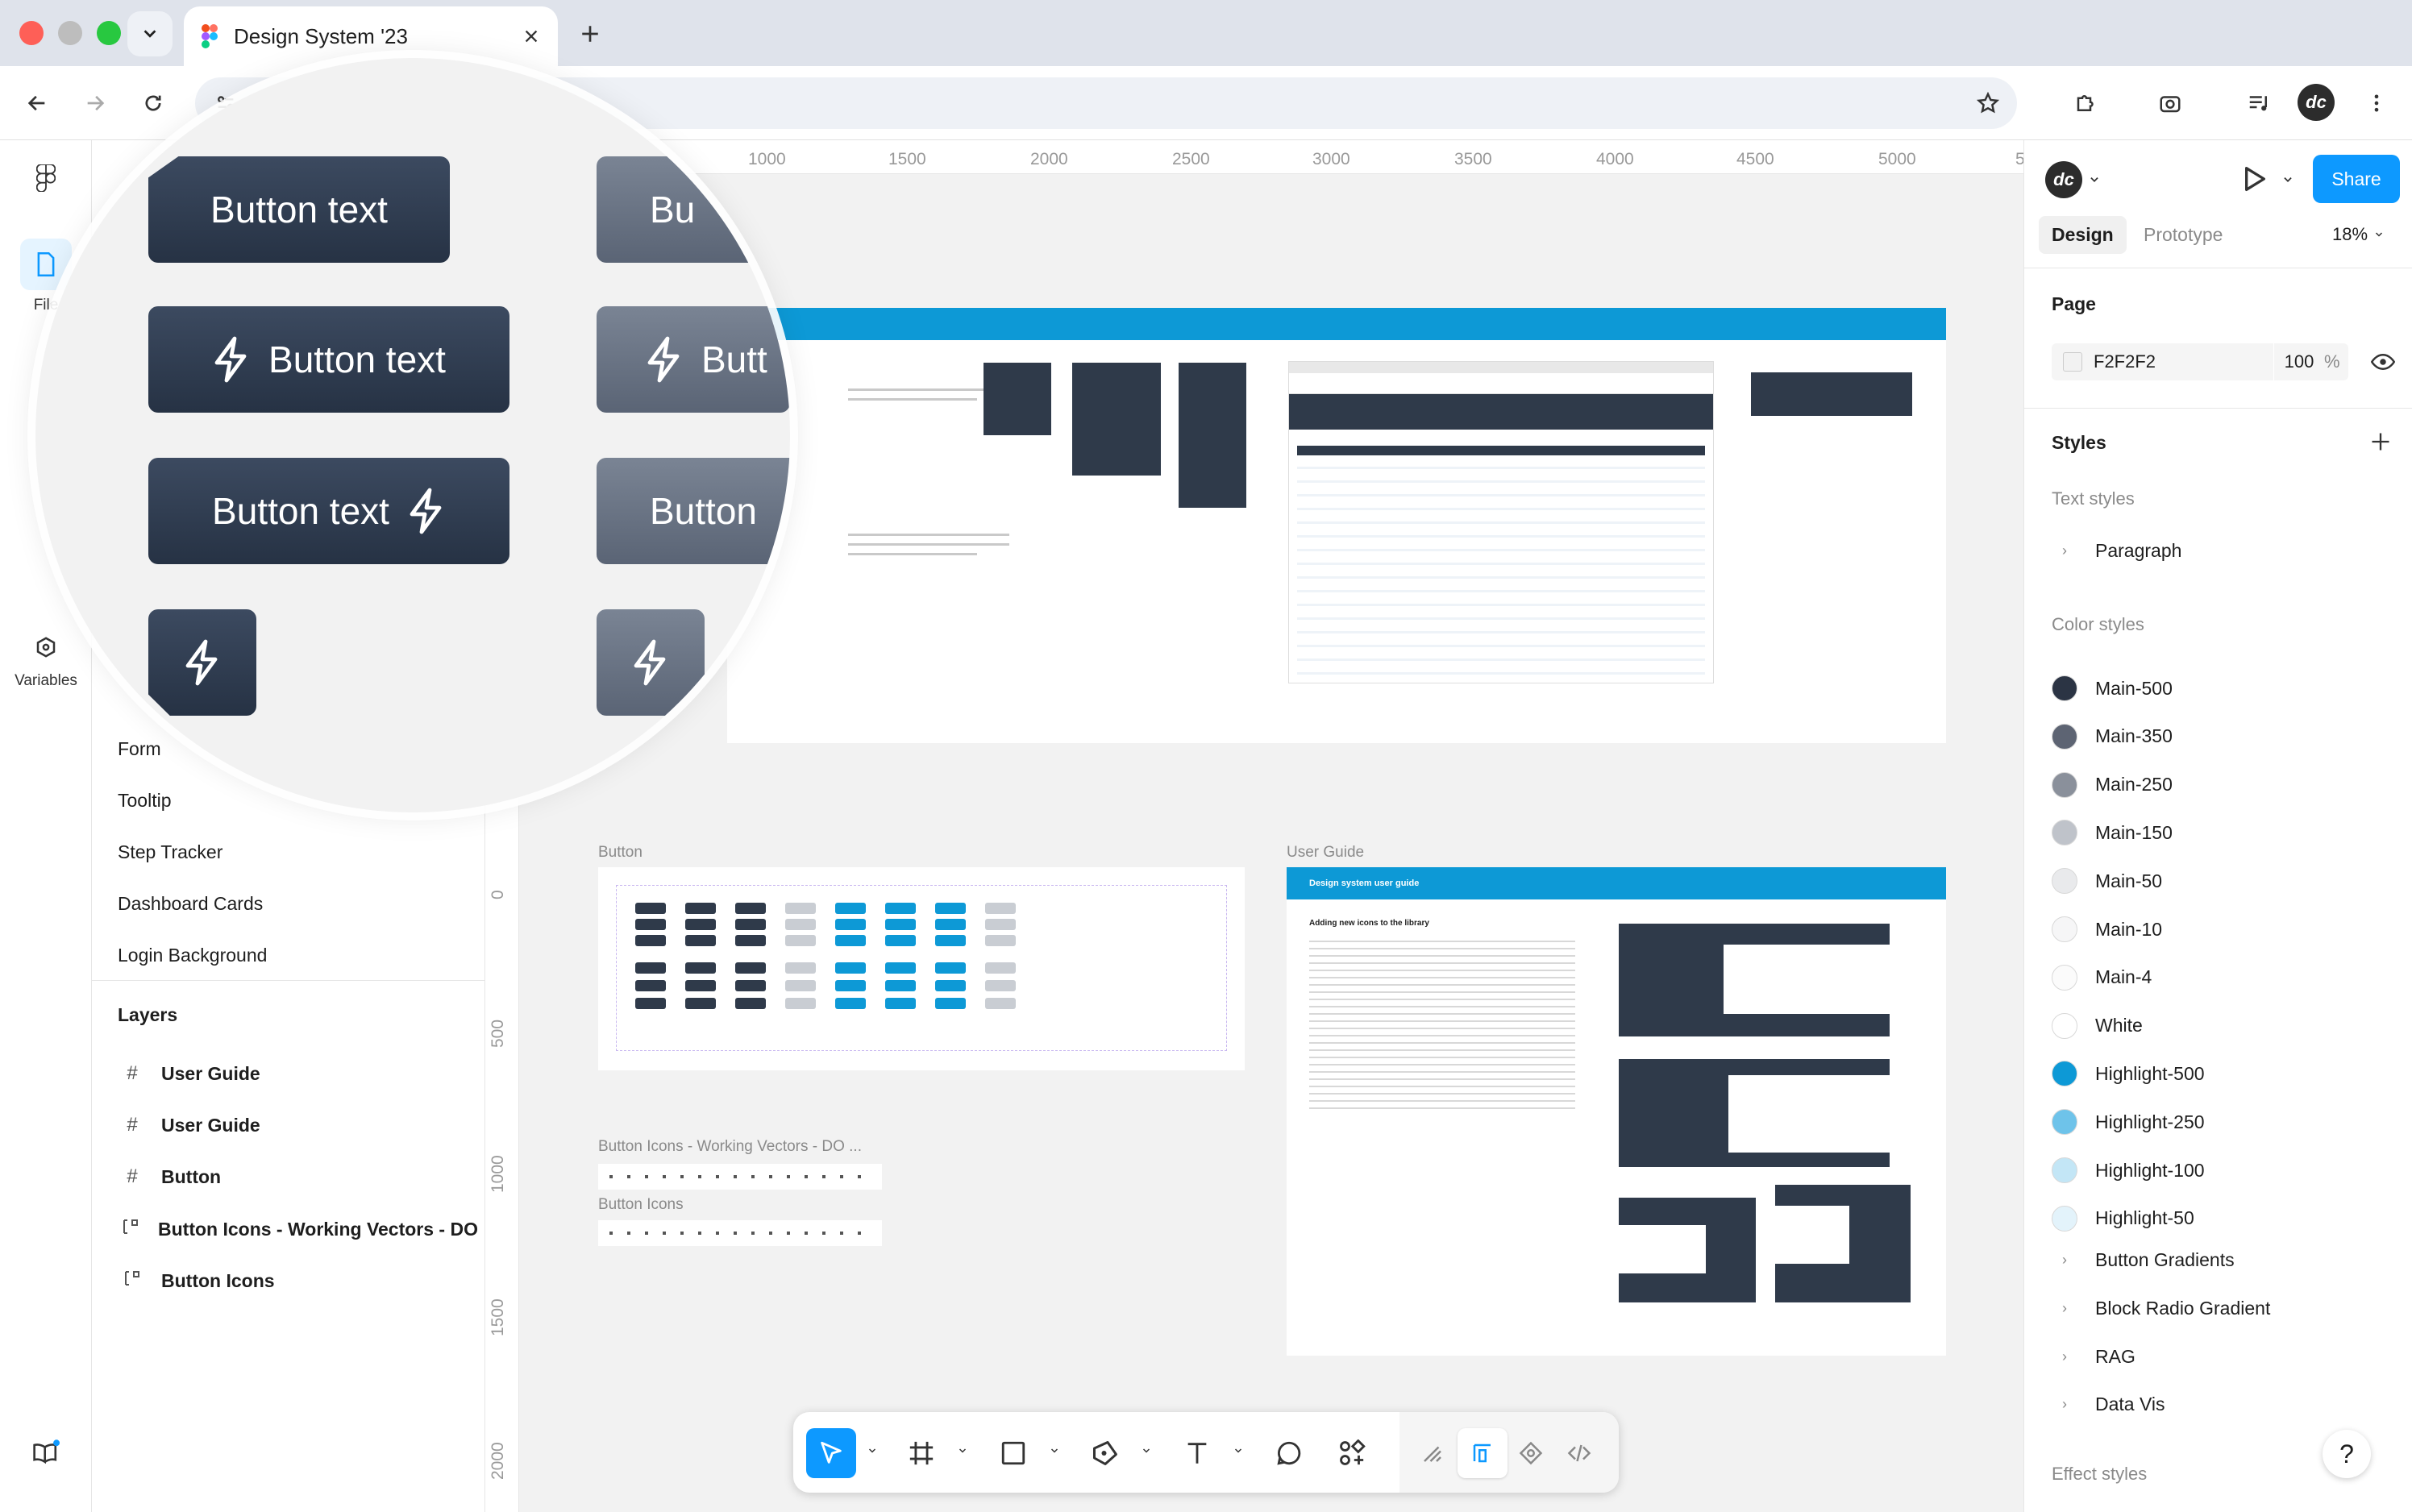  I want to click on eye-icon, so click(2383, 361).